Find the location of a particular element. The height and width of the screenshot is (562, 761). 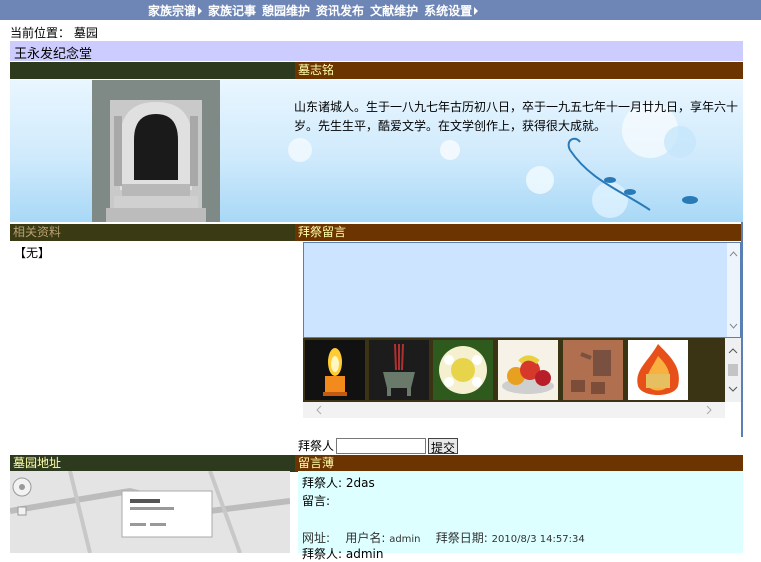

breadcrumb: 当前位置： 墓园 is located at coordinates (54, 33).